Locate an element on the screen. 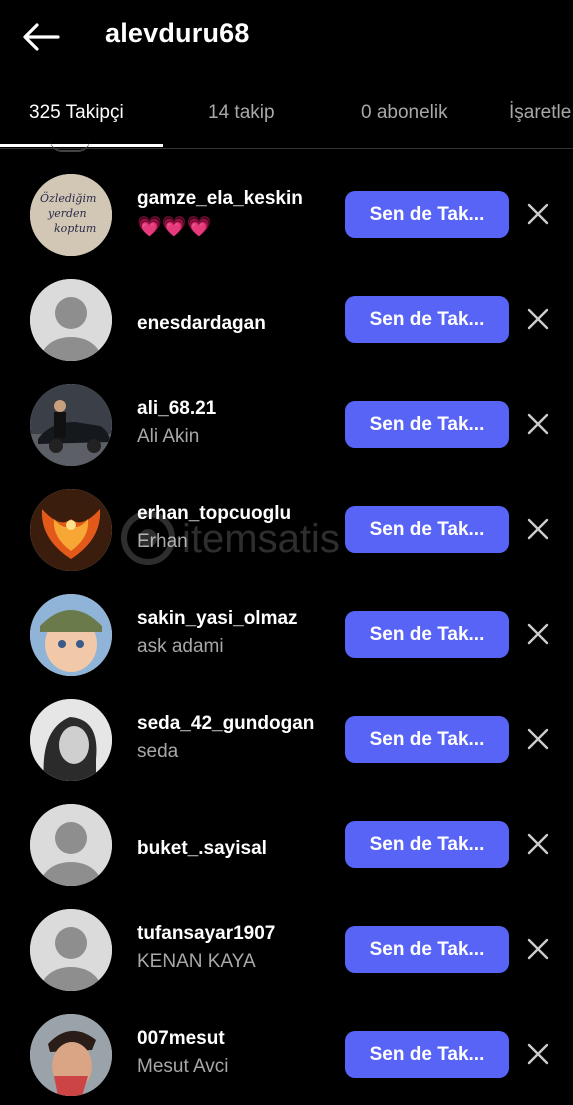  follower-username: sakin_yasi_olmaz is located at coordinates (217, 619).